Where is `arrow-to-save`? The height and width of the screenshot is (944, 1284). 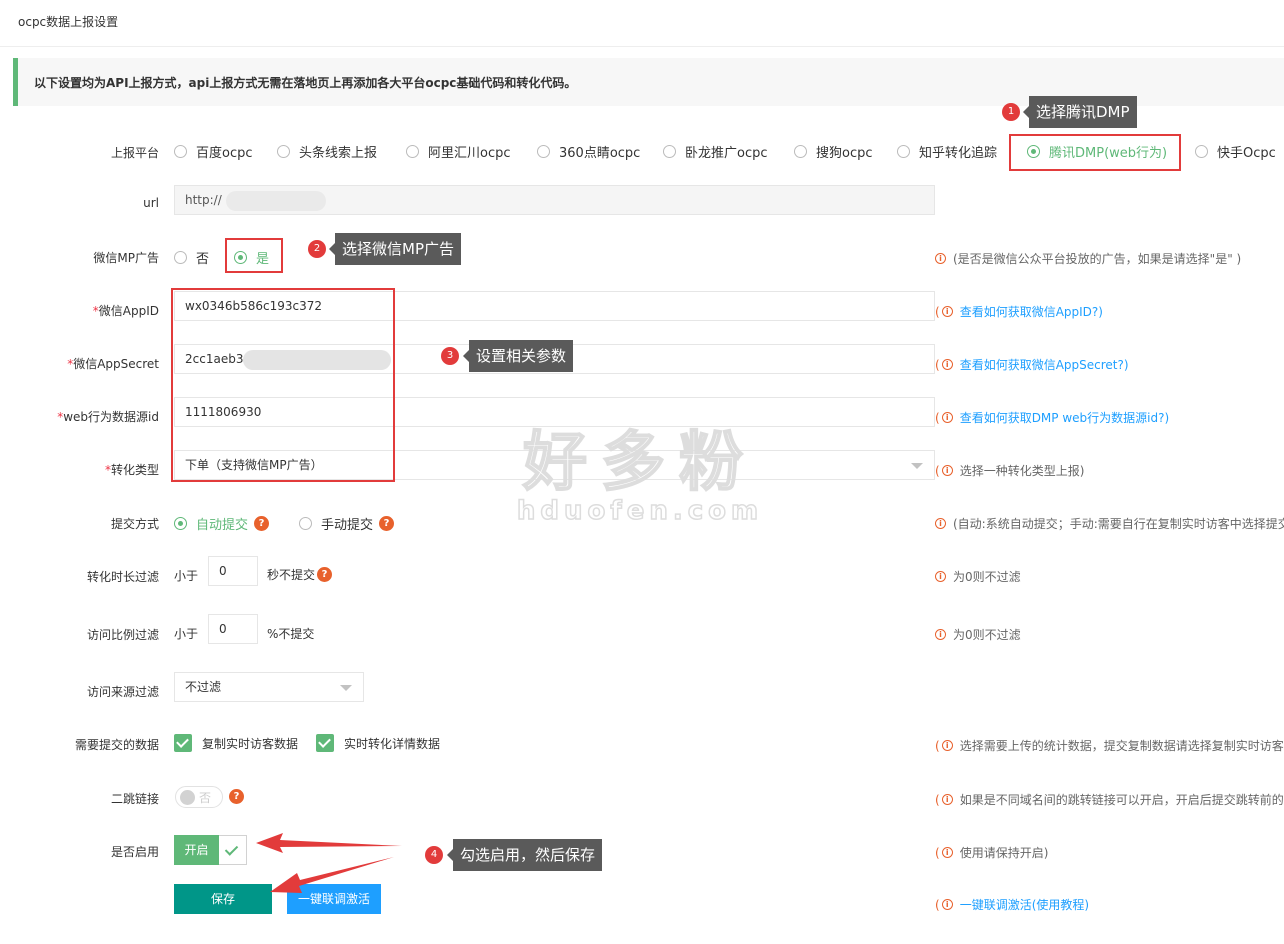
arrow-to-save is located at coordinates (332, 875).